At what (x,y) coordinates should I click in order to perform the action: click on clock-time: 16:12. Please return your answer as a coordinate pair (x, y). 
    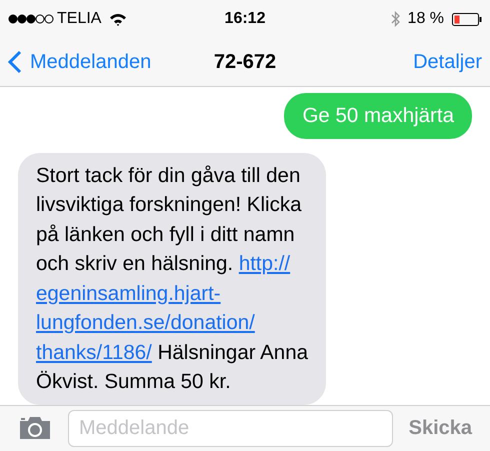
    Looking at the image, I should click on (245, 19).